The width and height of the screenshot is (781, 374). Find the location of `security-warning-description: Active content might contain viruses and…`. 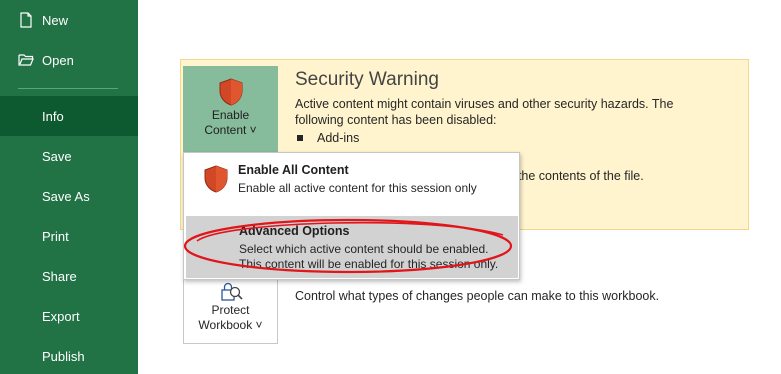

security-warning-description: Active content might contain viruses and… is located at coordinates (484, 112).